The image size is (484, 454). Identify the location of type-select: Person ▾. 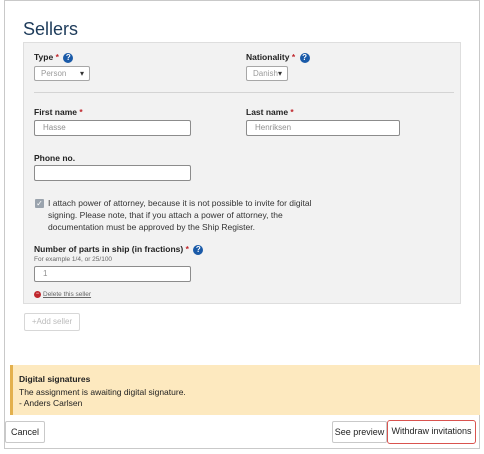
(62, 73).